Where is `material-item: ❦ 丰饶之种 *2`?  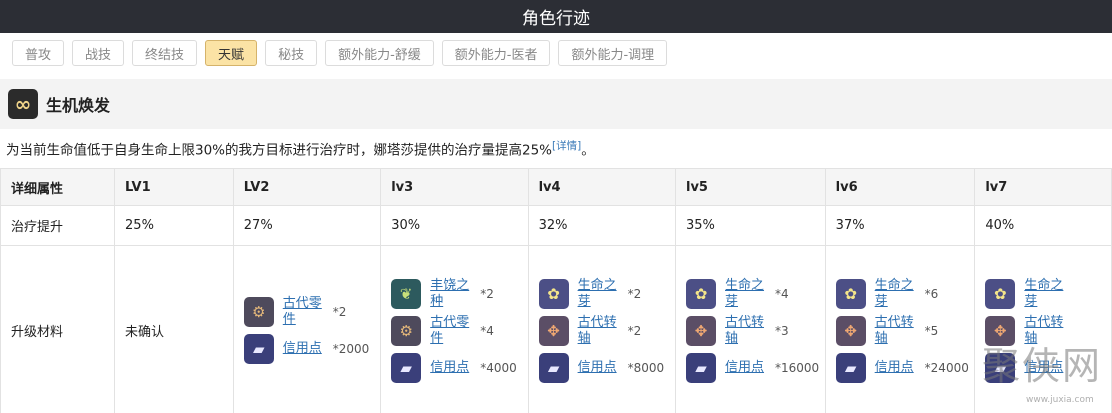 material-item: ❦ 丰饶之种 *2 is located at coordinates (459, 293).